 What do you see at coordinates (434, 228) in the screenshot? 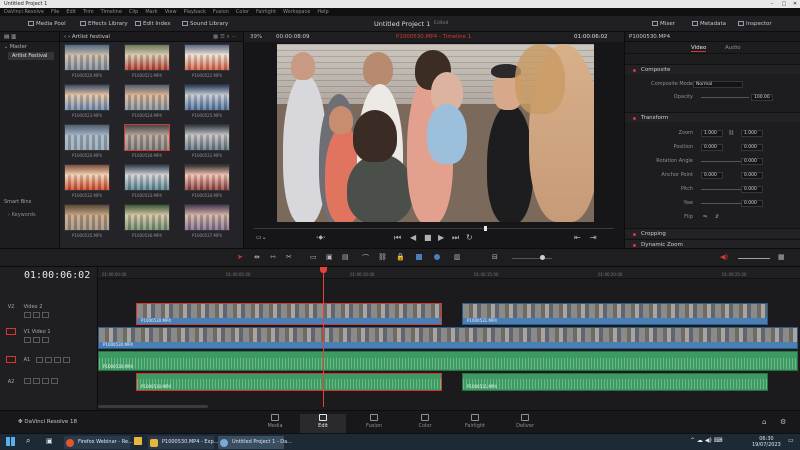
I see `viewer-scrubber` at bounding box center [434, 228].